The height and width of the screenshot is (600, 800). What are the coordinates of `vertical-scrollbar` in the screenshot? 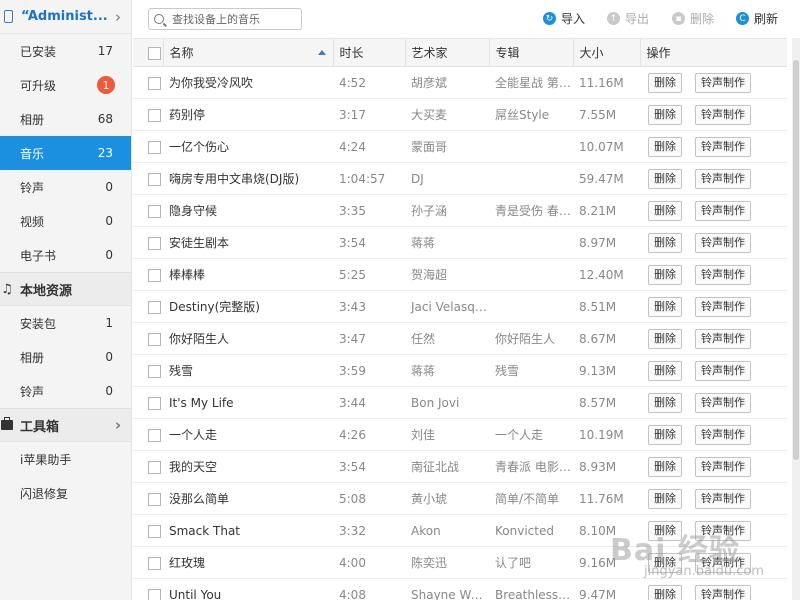 It's located at (796, 319).